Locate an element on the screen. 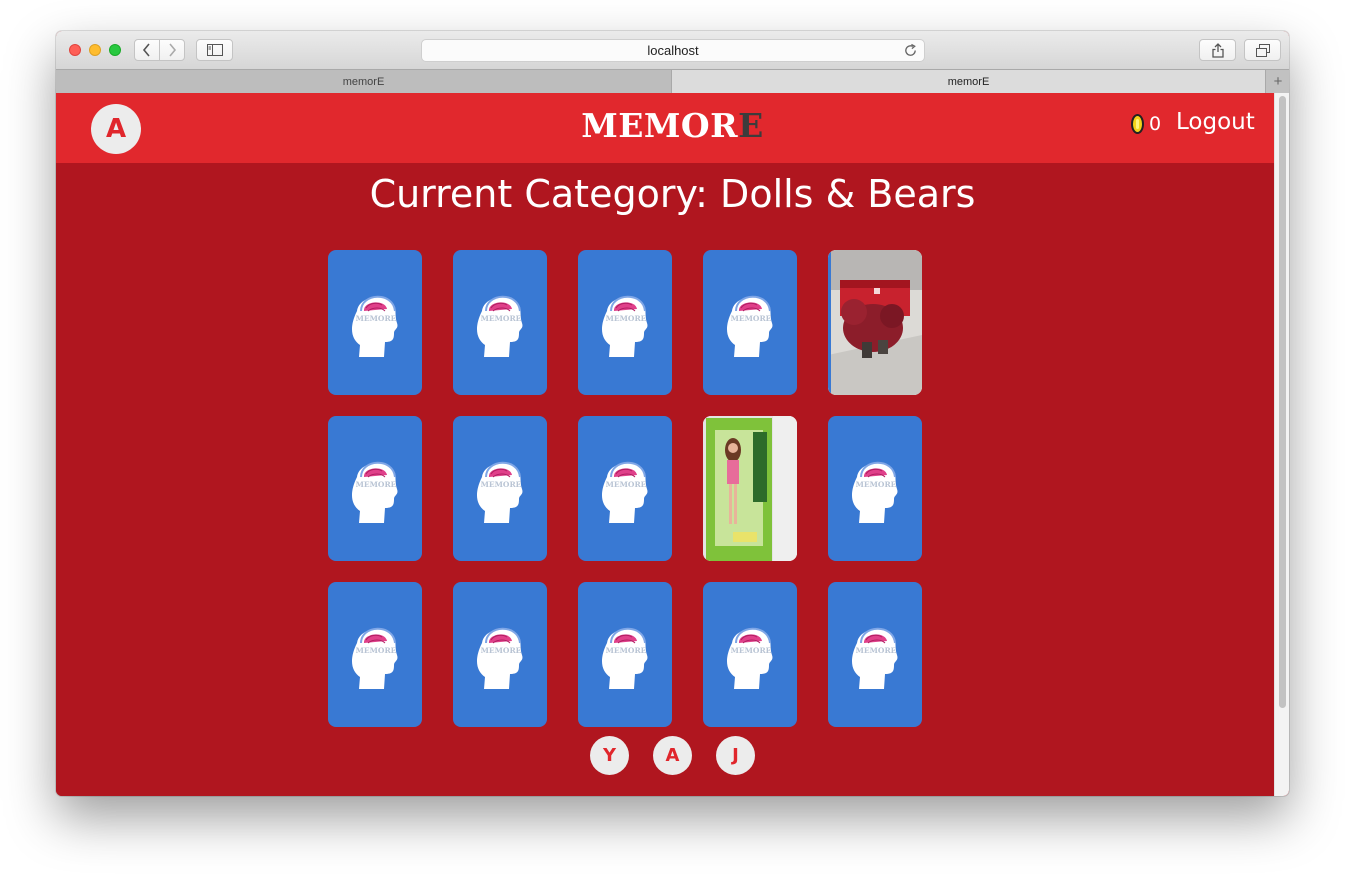 Image resolution: width=1345 pixels, height=876 pixels. zoom-window-button is located at coordinates (115, 50).